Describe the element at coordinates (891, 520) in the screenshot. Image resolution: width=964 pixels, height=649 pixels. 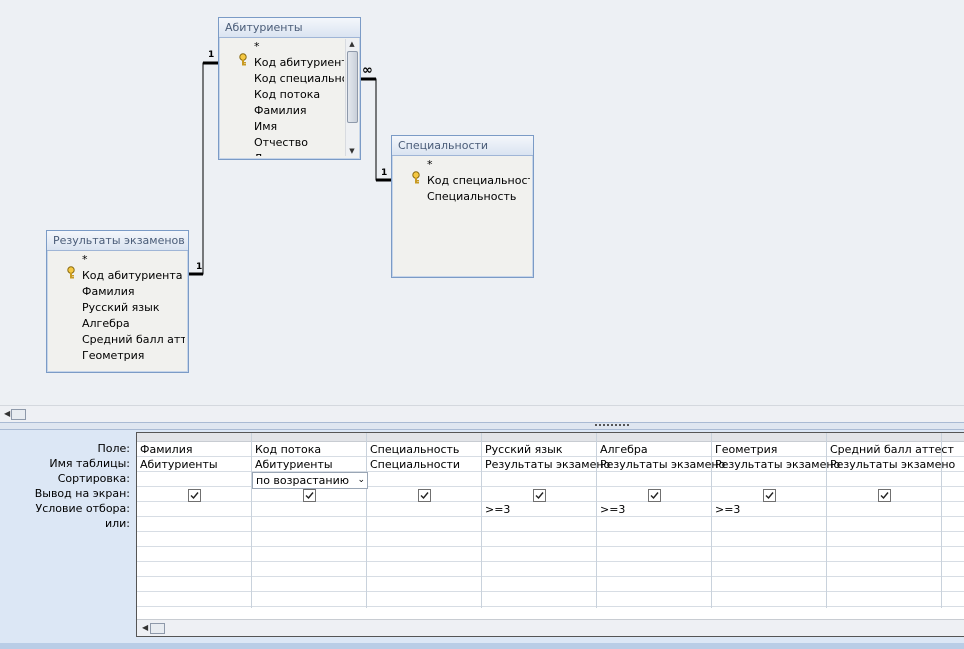
I see `grid-column: Средний балл аттест Результаты экзамено` at that location.